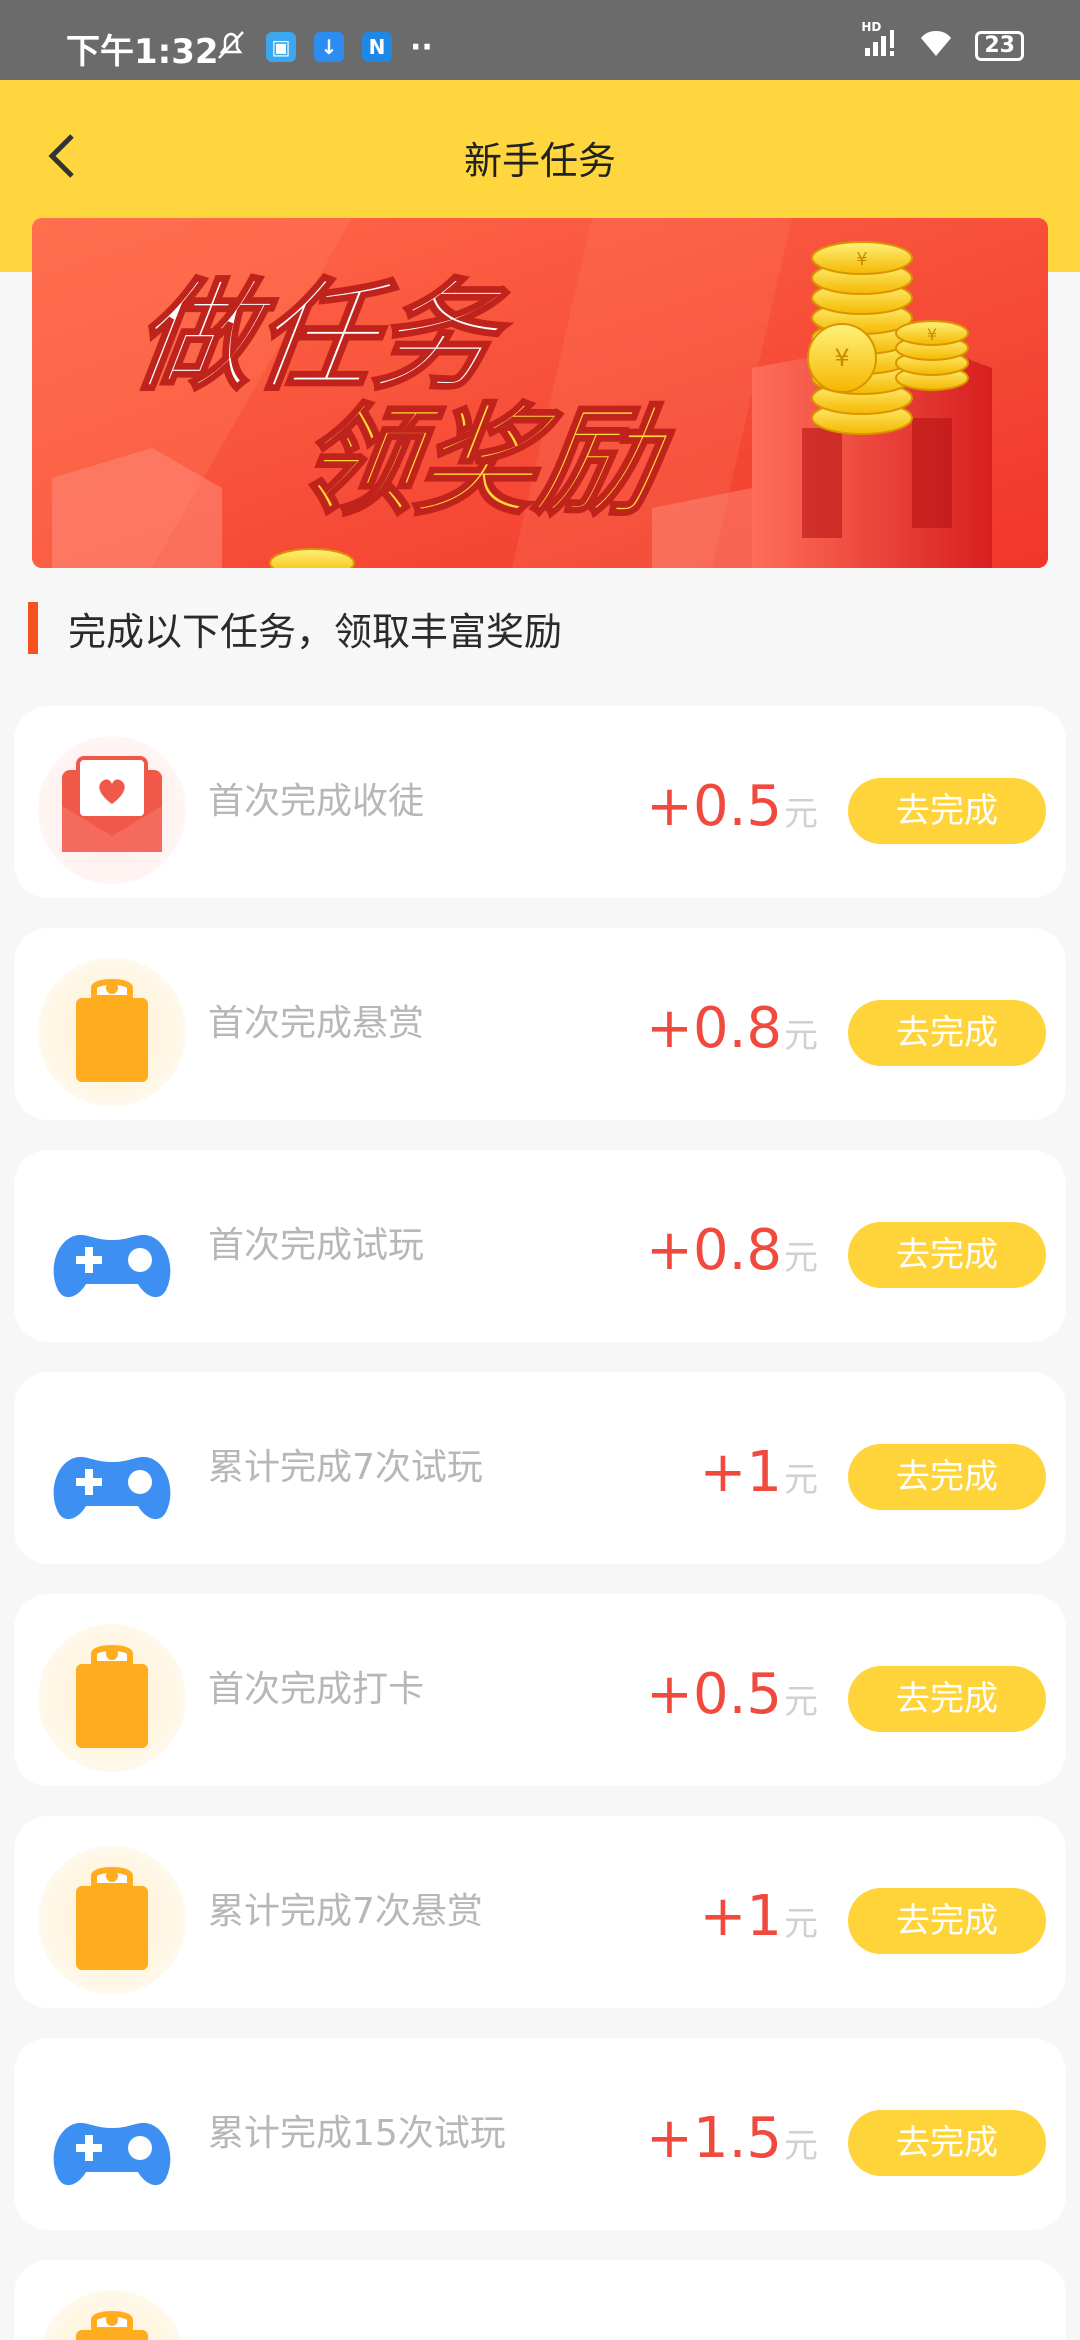  Describe the element at coordinates (540, 802) in the screenshot. I see `task-card: 首次完成收徒 +0.5元 去完成` at that location.